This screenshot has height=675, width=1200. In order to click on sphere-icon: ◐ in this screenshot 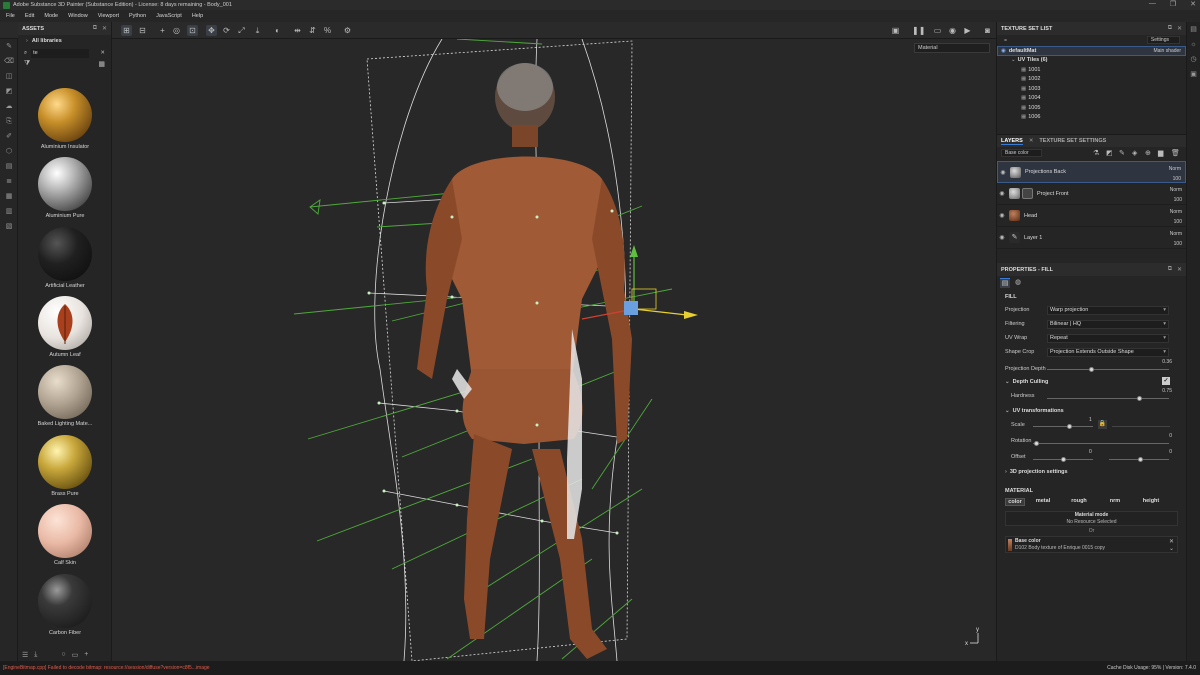, I will do `click(277, 30)`.